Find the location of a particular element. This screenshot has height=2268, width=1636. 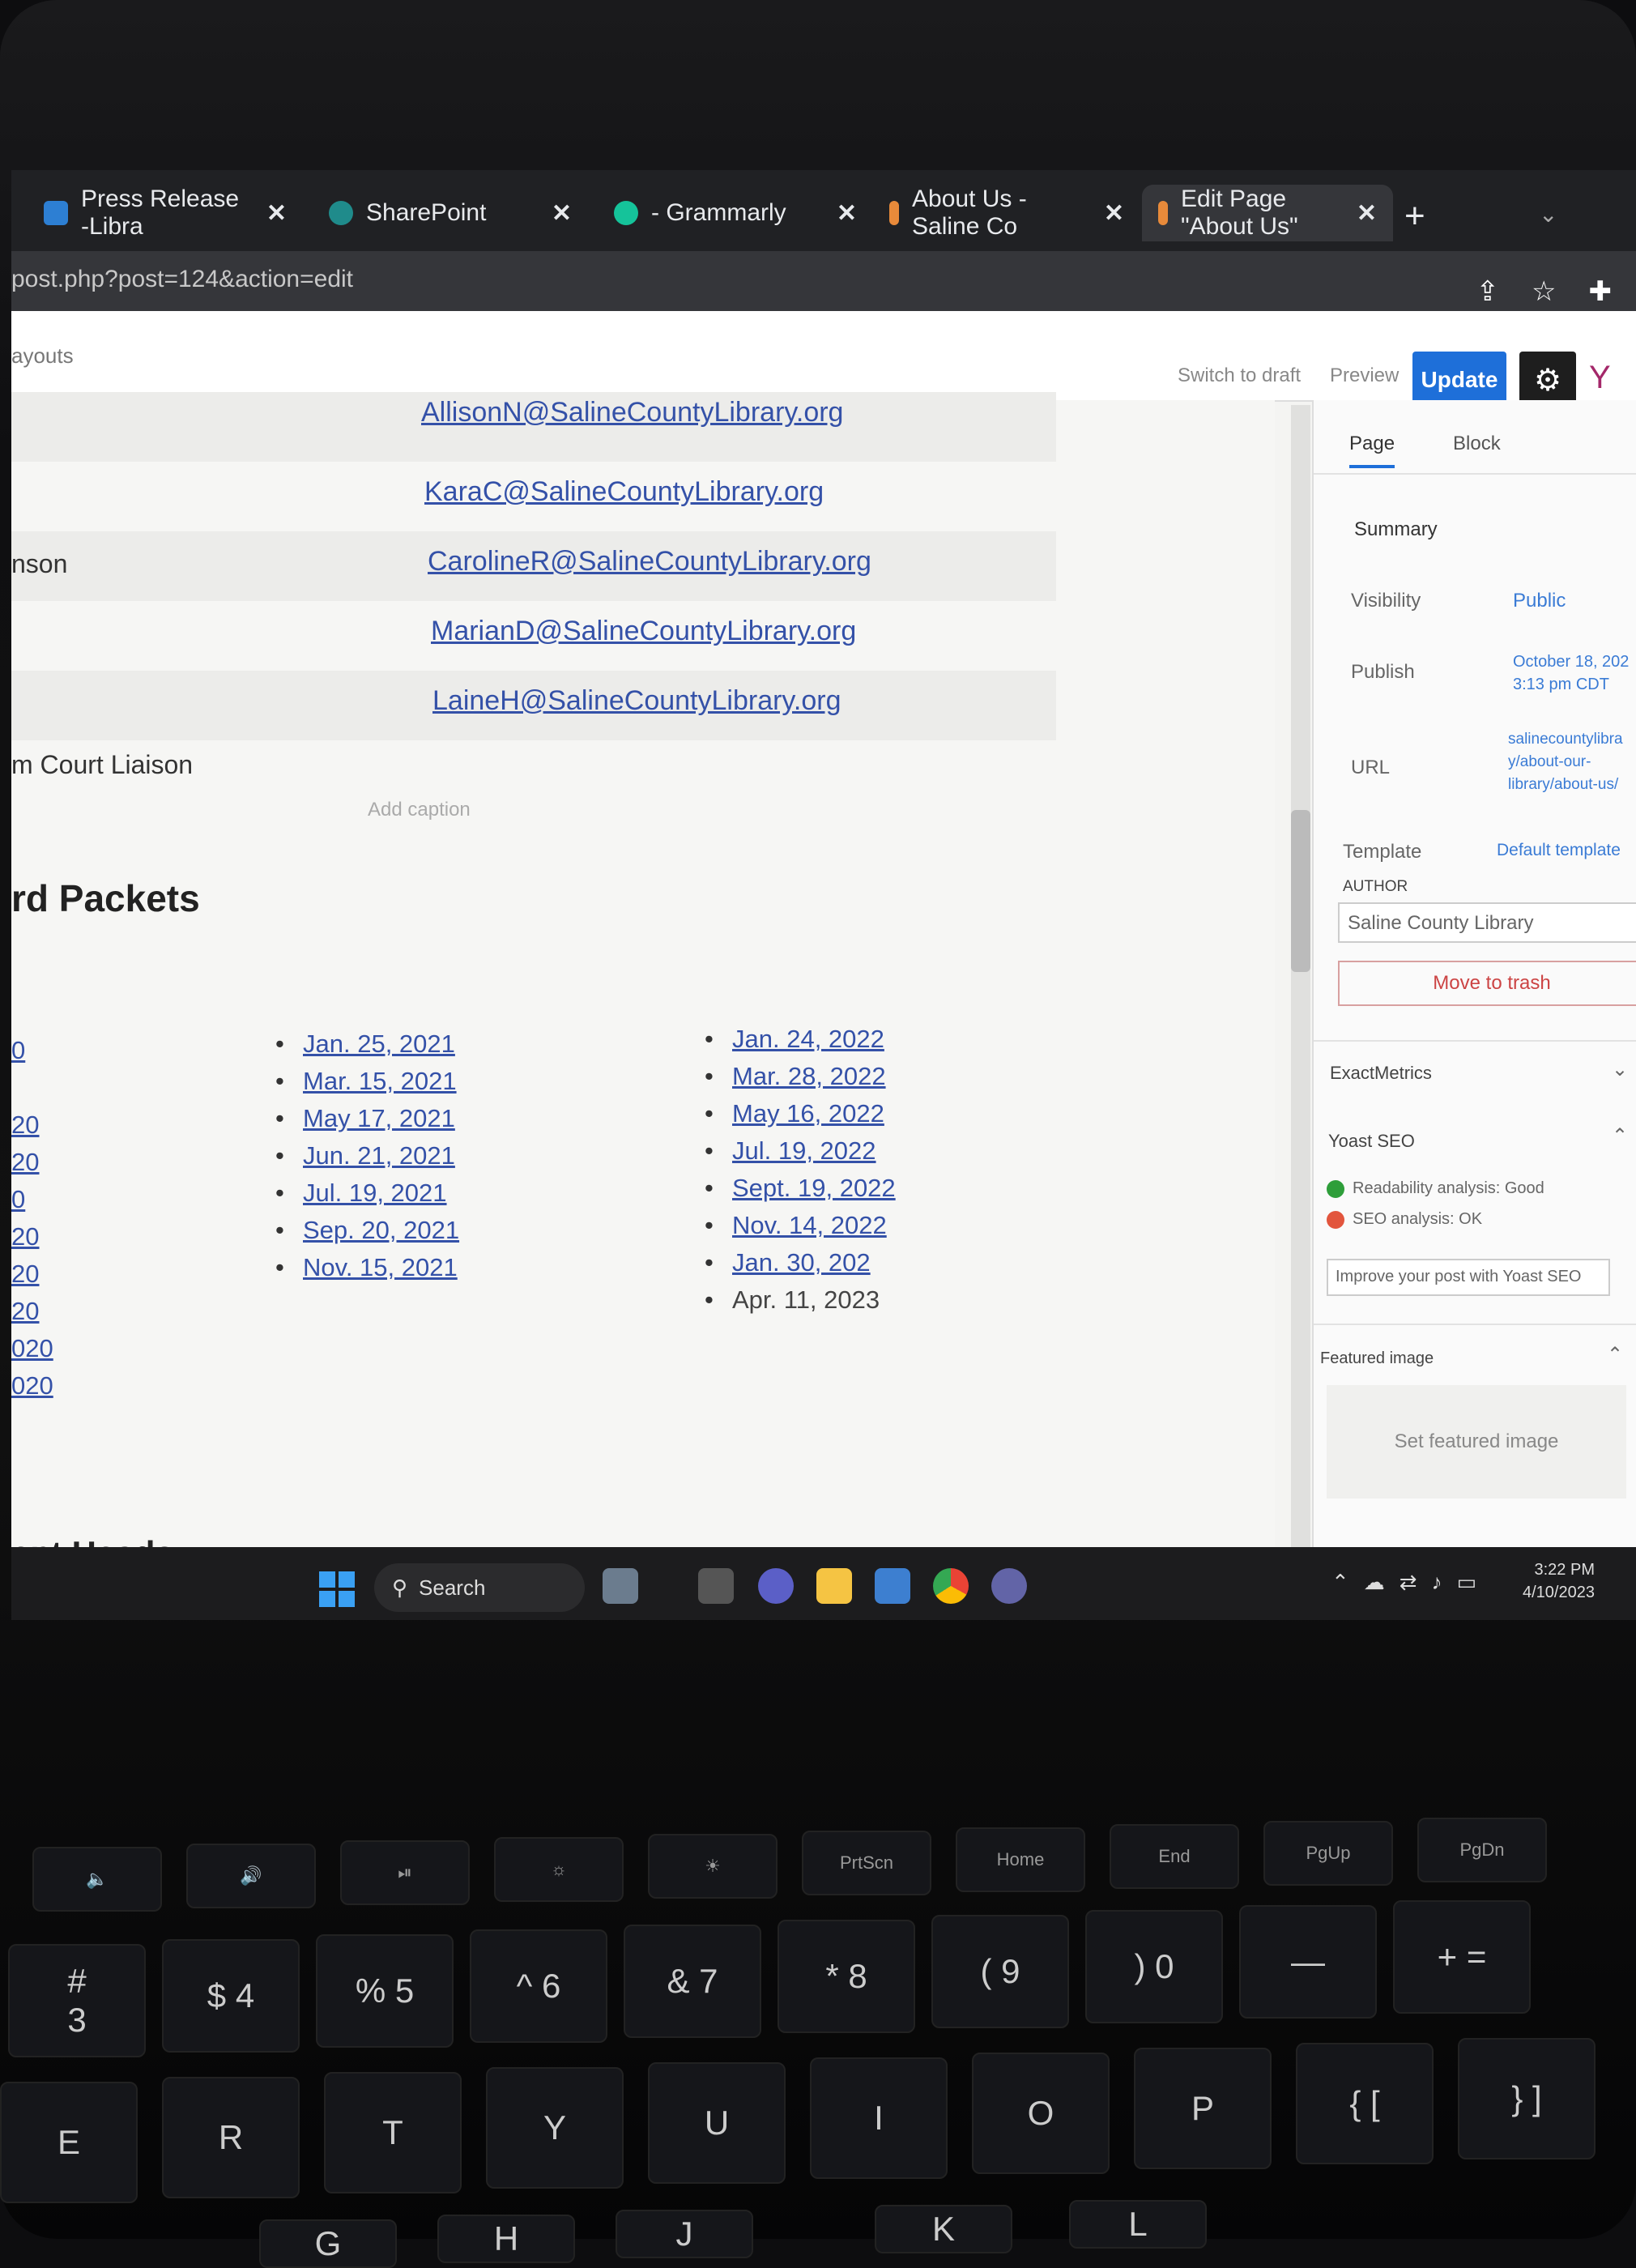

url-value-2: y/about-our- is located at coordinates (1550, 762).